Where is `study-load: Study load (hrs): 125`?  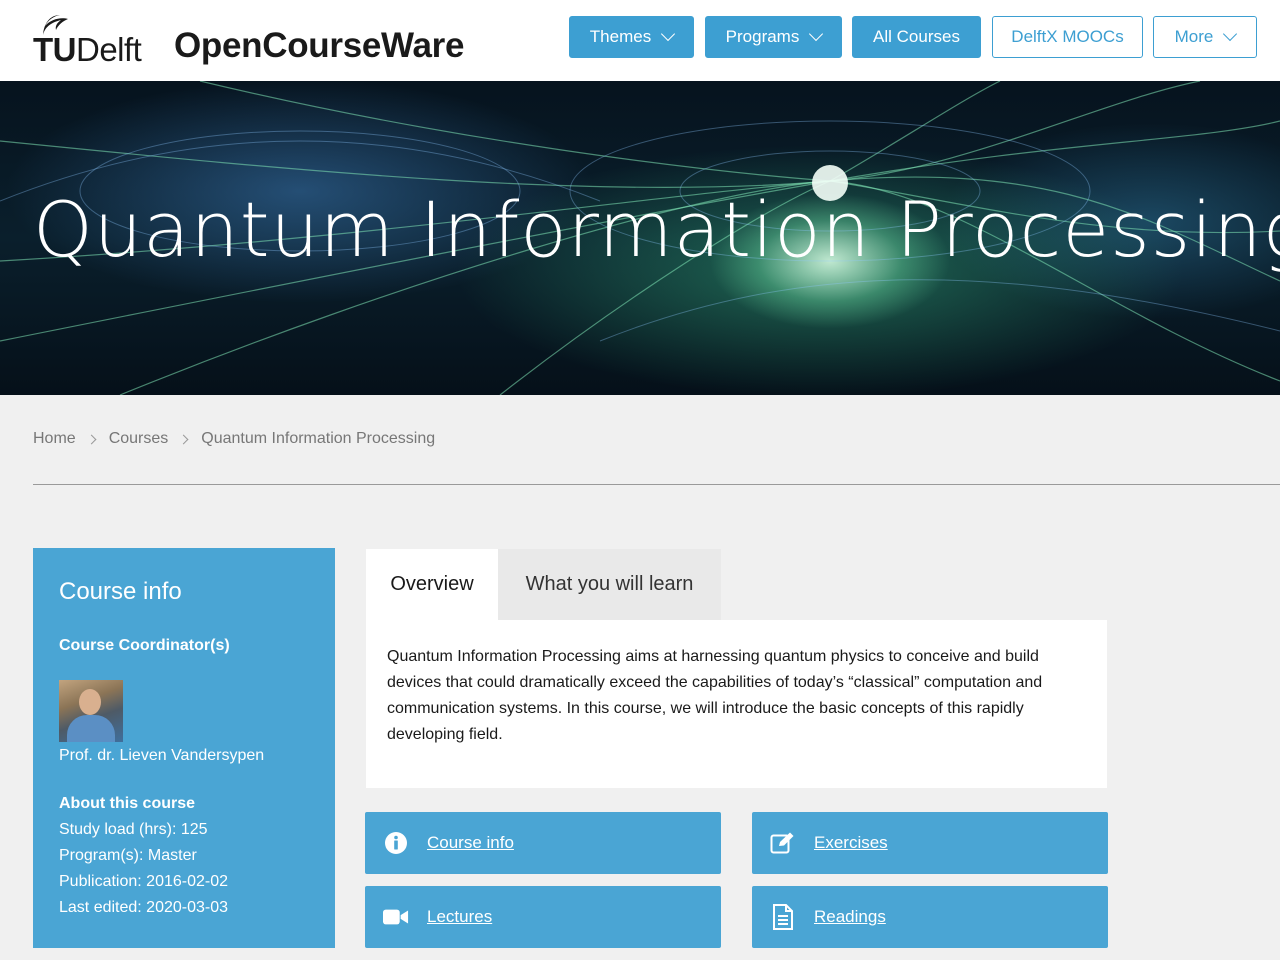 study-load: Study load (hrs): 125 is located at coordinates (133, 829).